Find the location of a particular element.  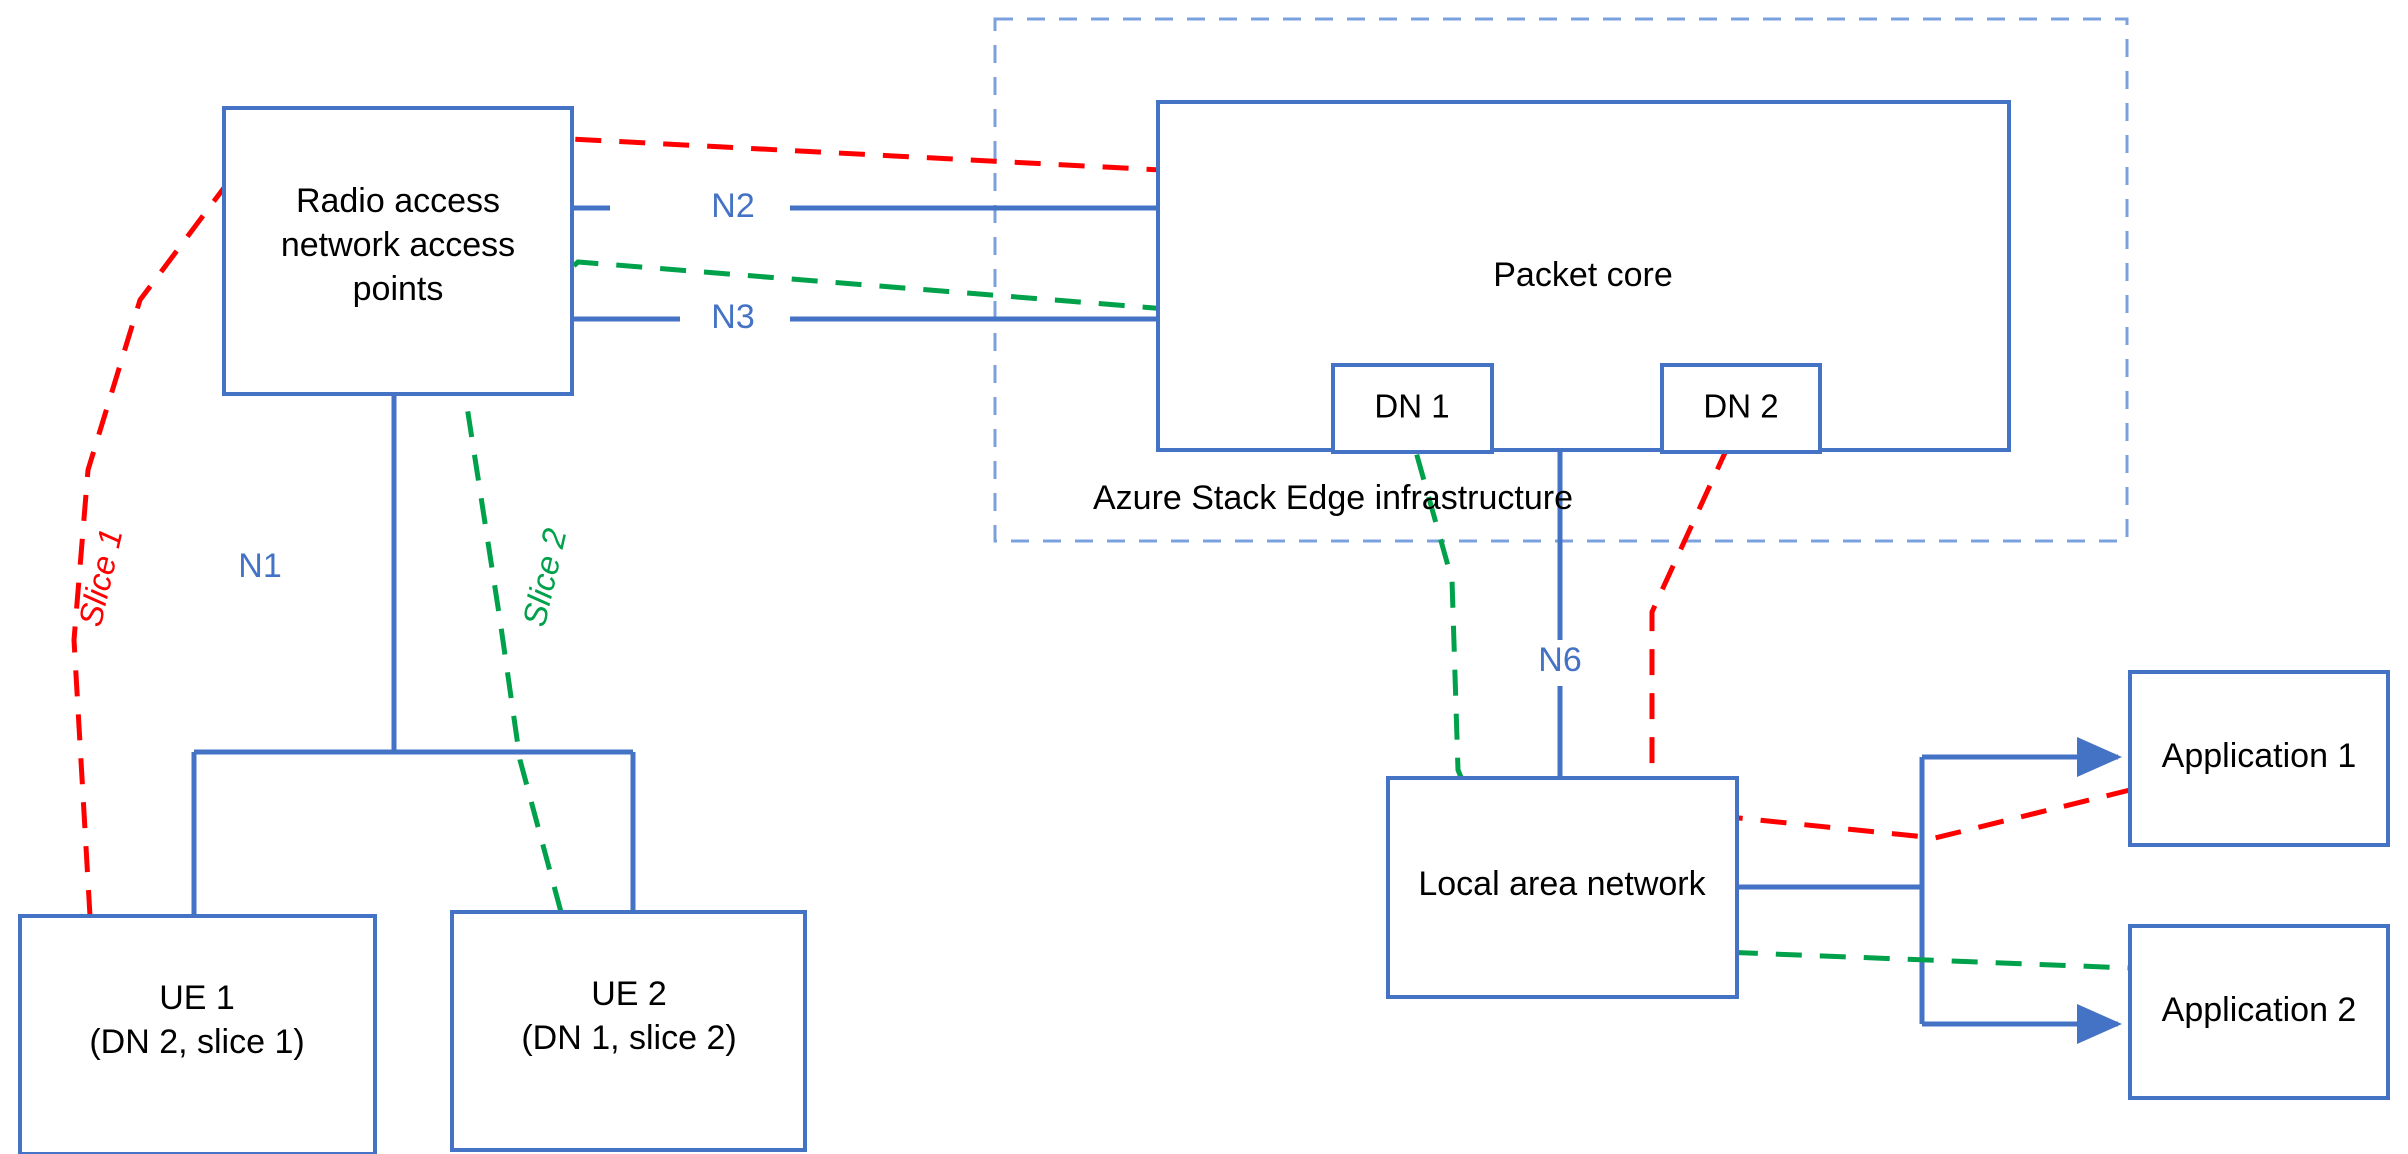

radio-access-network-label-line2: network access is located at coordinates (398, 245).